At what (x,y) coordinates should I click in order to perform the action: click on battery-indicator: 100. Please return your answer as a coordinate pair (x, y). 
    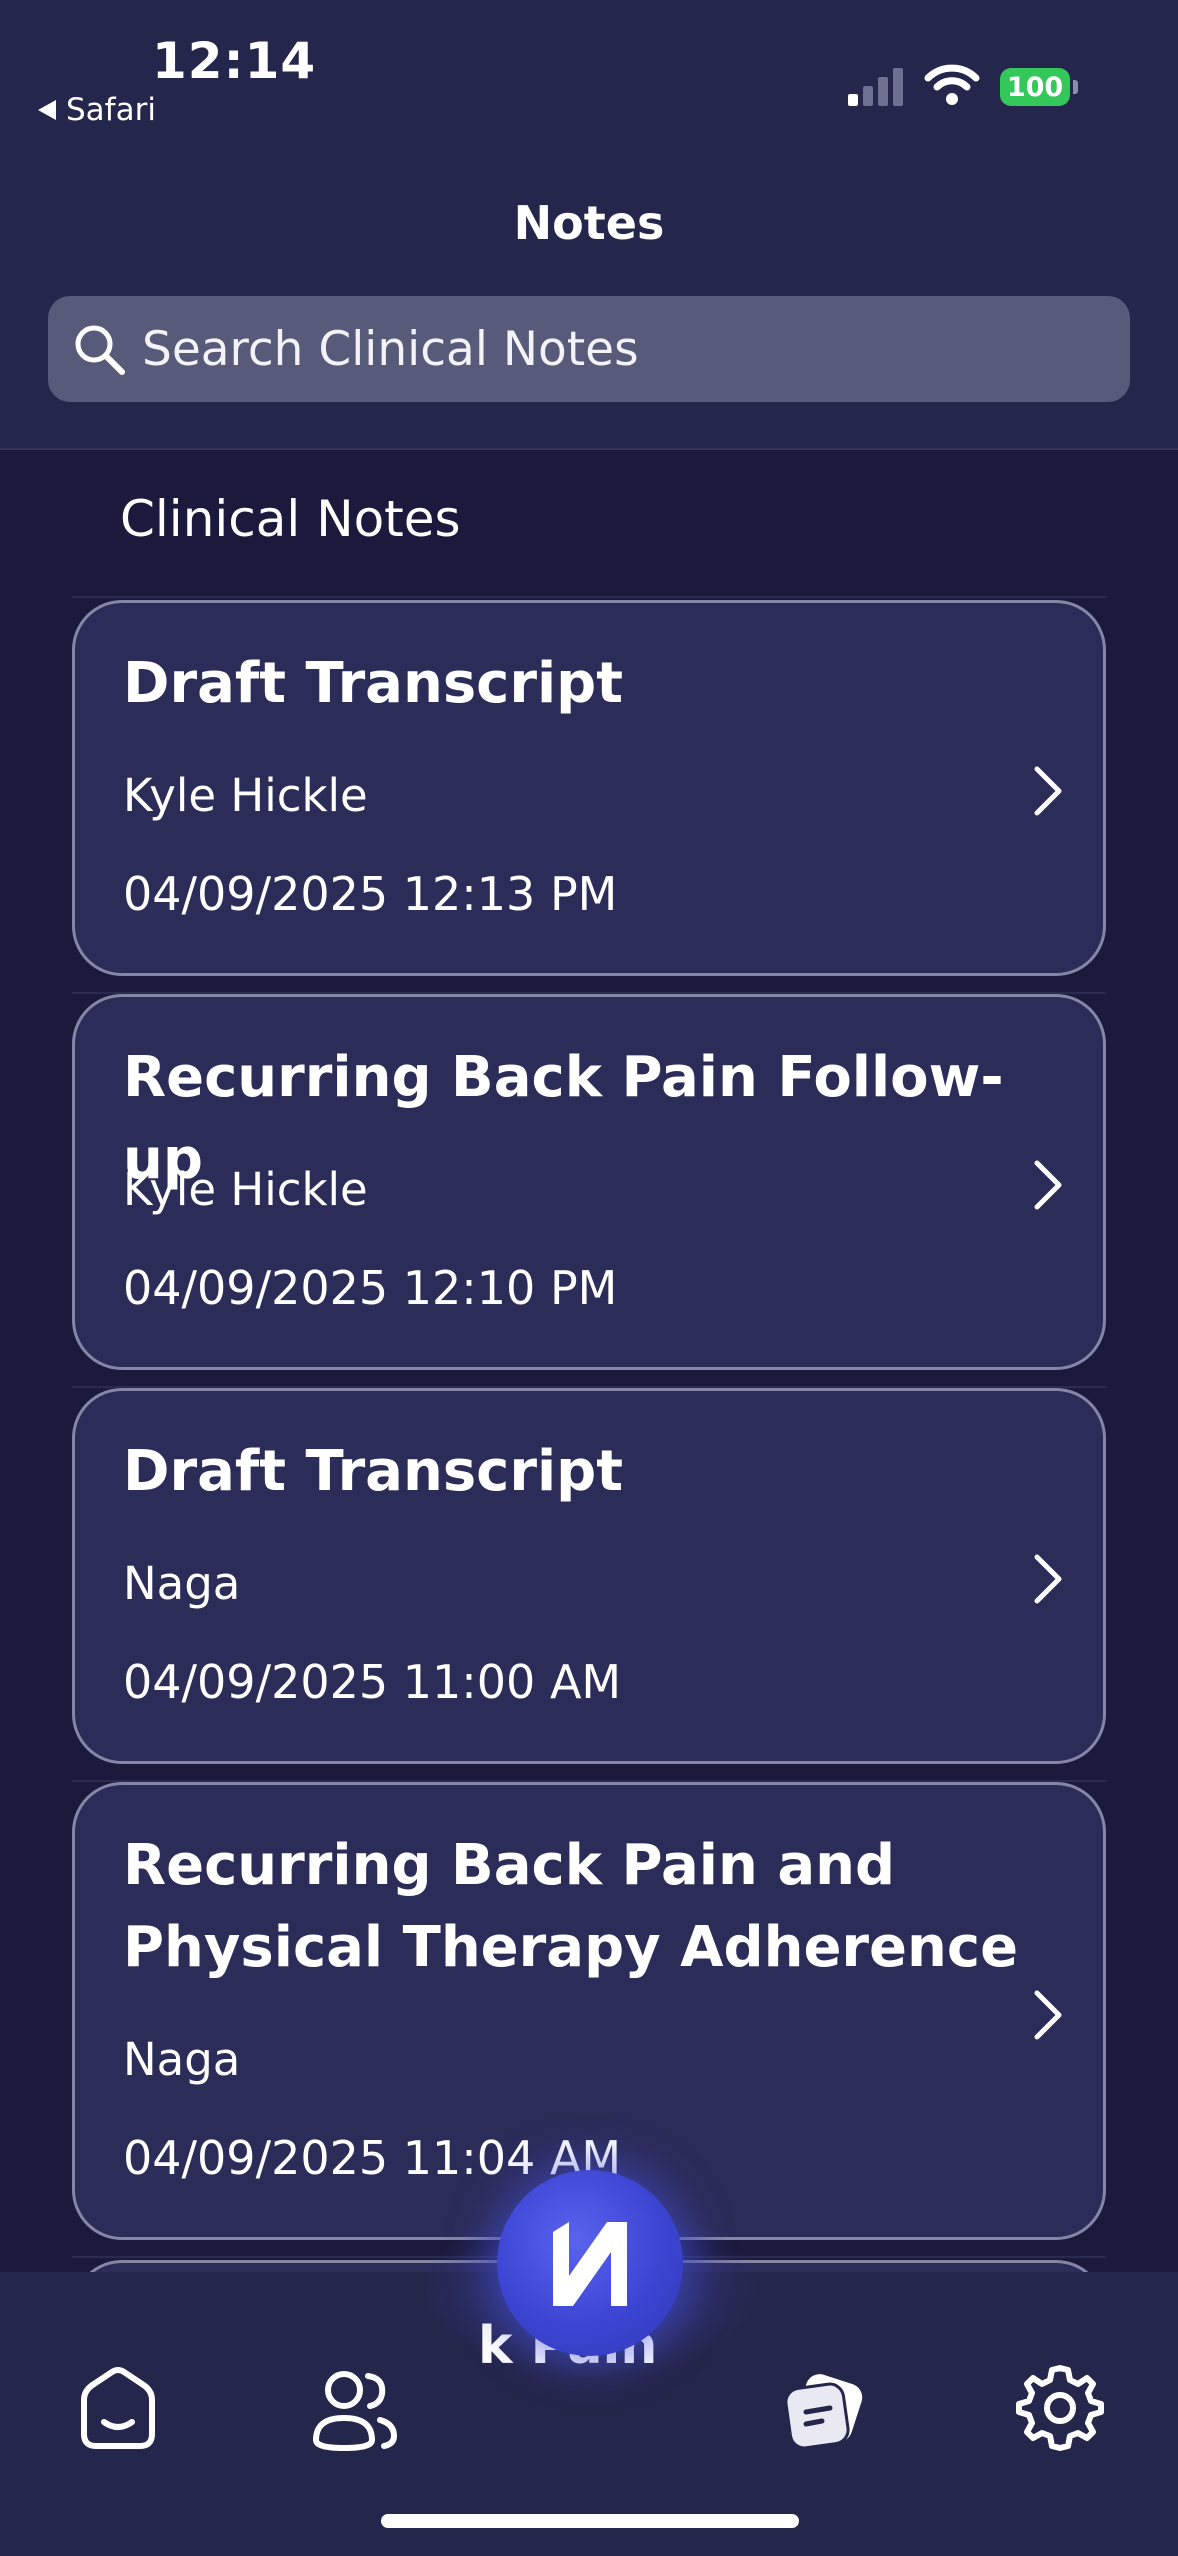
    Looking at the image, I should click on (1039, 87).